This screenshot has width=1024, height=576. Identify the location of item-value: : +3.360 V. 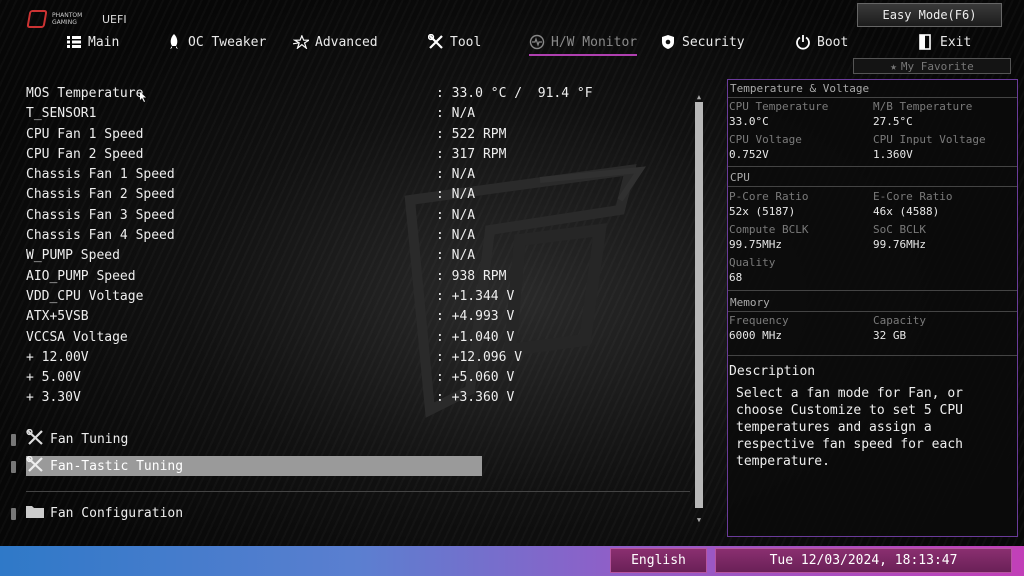
(475, 398).